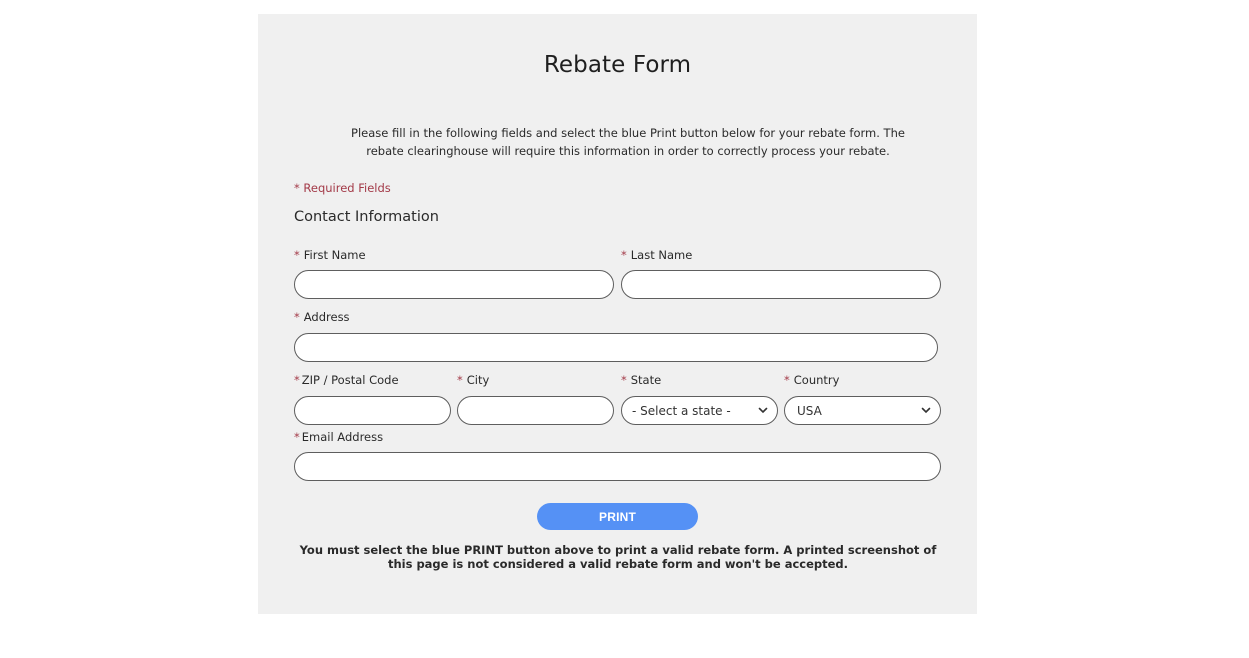 This screenshot has width=1249, height=658. Describe the element at coordinates (862, 410) in the screenshot. I see `country-select: USA` at that location.